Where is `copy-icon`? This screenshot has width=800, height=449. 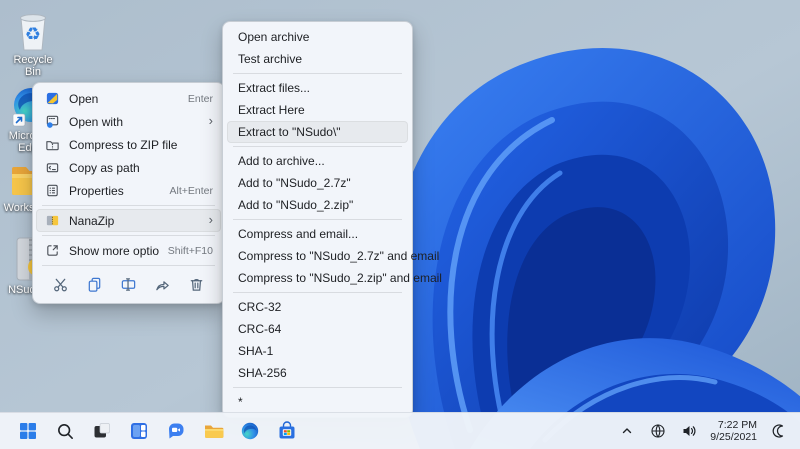
copy-icon is located at coordinates (94, 284).